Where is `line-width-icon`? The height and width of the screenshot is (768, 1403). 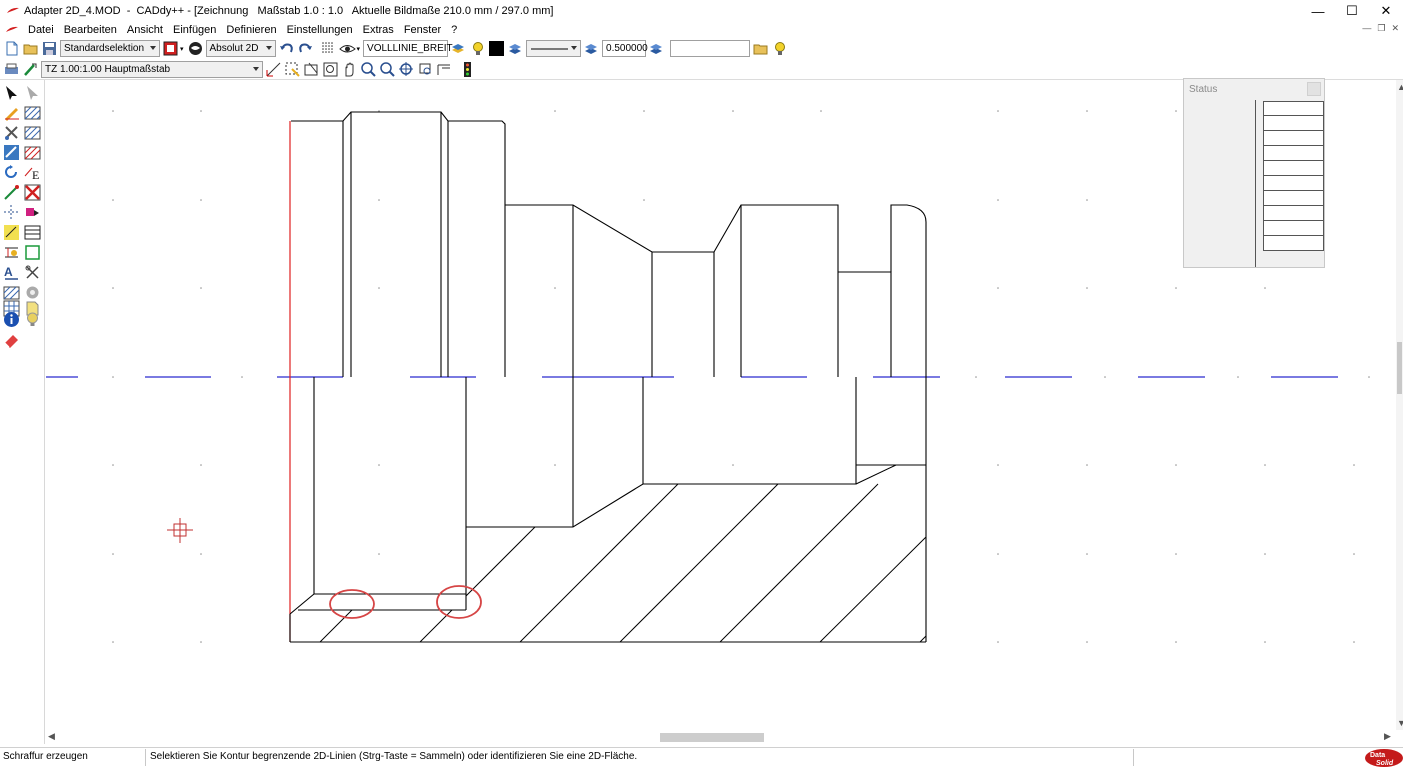
line-width-icon is located at coordinates (591, 48).